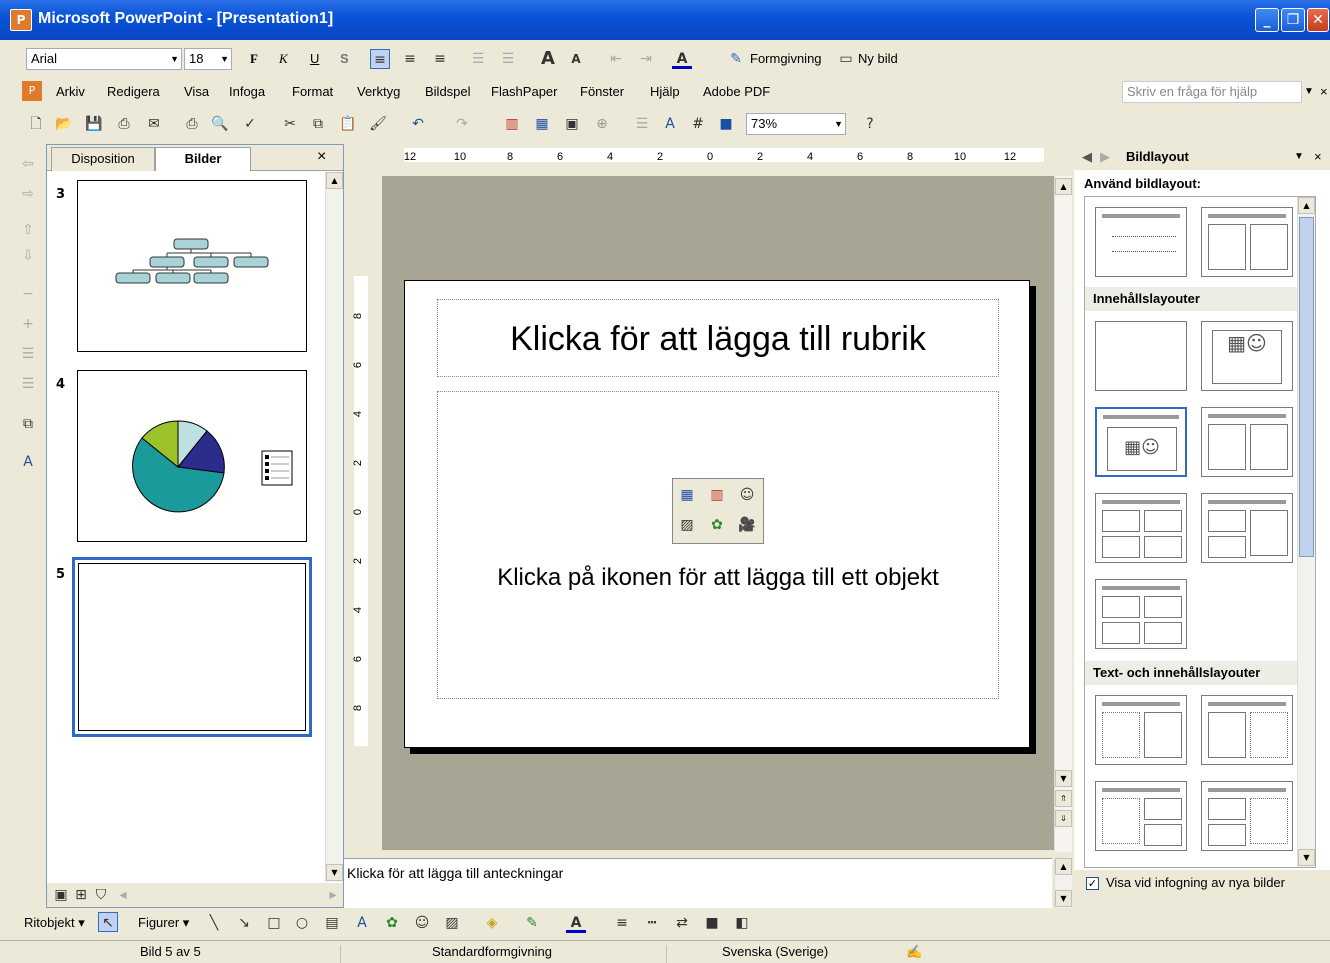  What do you see at coordinates (314, 59) in the screenshot?
I see `underline-button: U` at bounding box center [314, 59].